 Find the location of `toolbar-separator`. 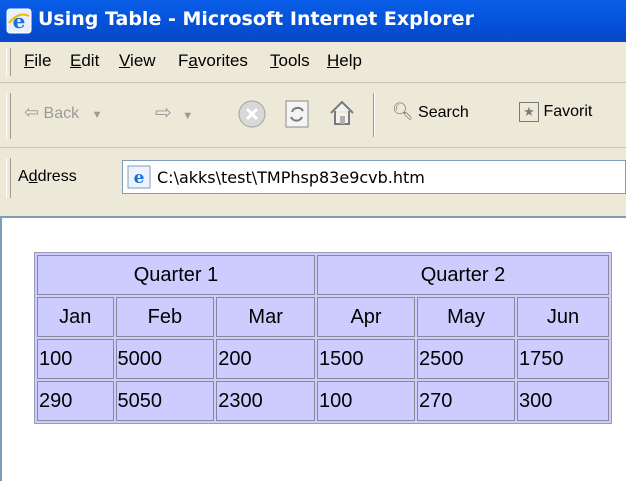

toolbar-separator is located at coordinates (374, 115).